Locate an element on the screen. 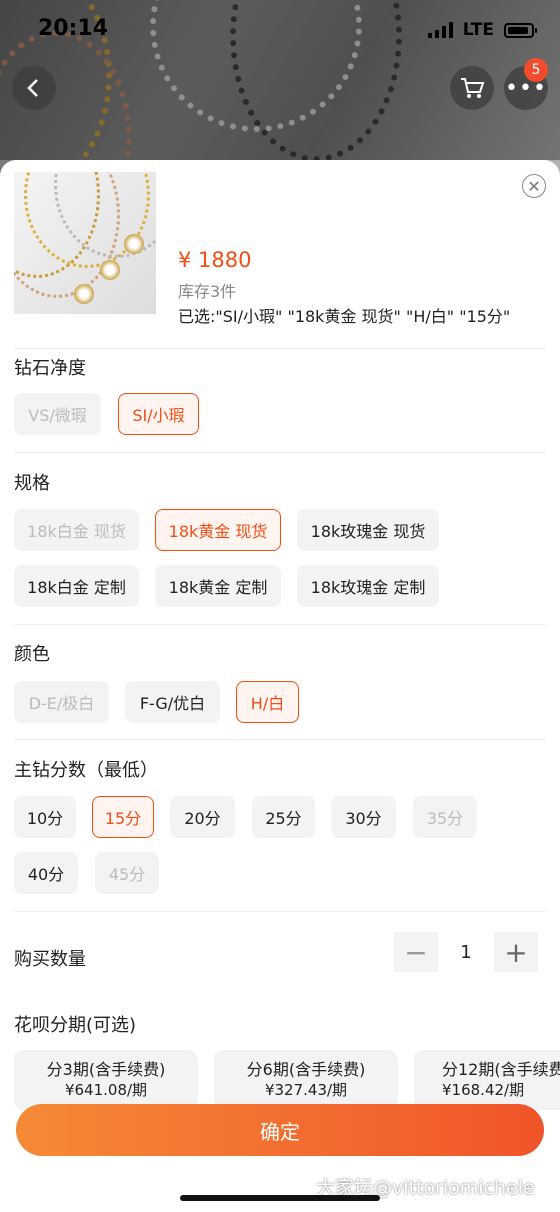  product-stock: 库存3件 is located at coordinates (207, 291).